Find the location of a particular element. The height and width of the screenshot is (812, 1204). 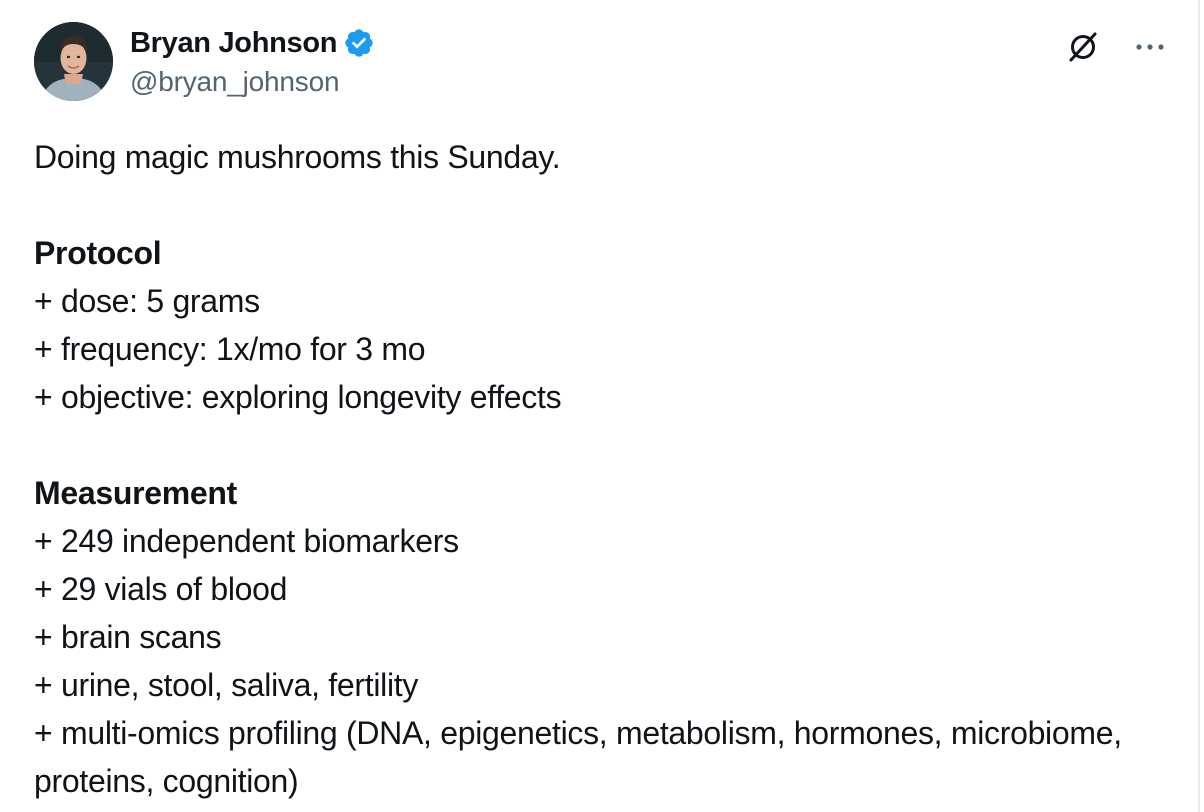

protocol-item: + dose: 5 grams is located at coordinates (147, 301).